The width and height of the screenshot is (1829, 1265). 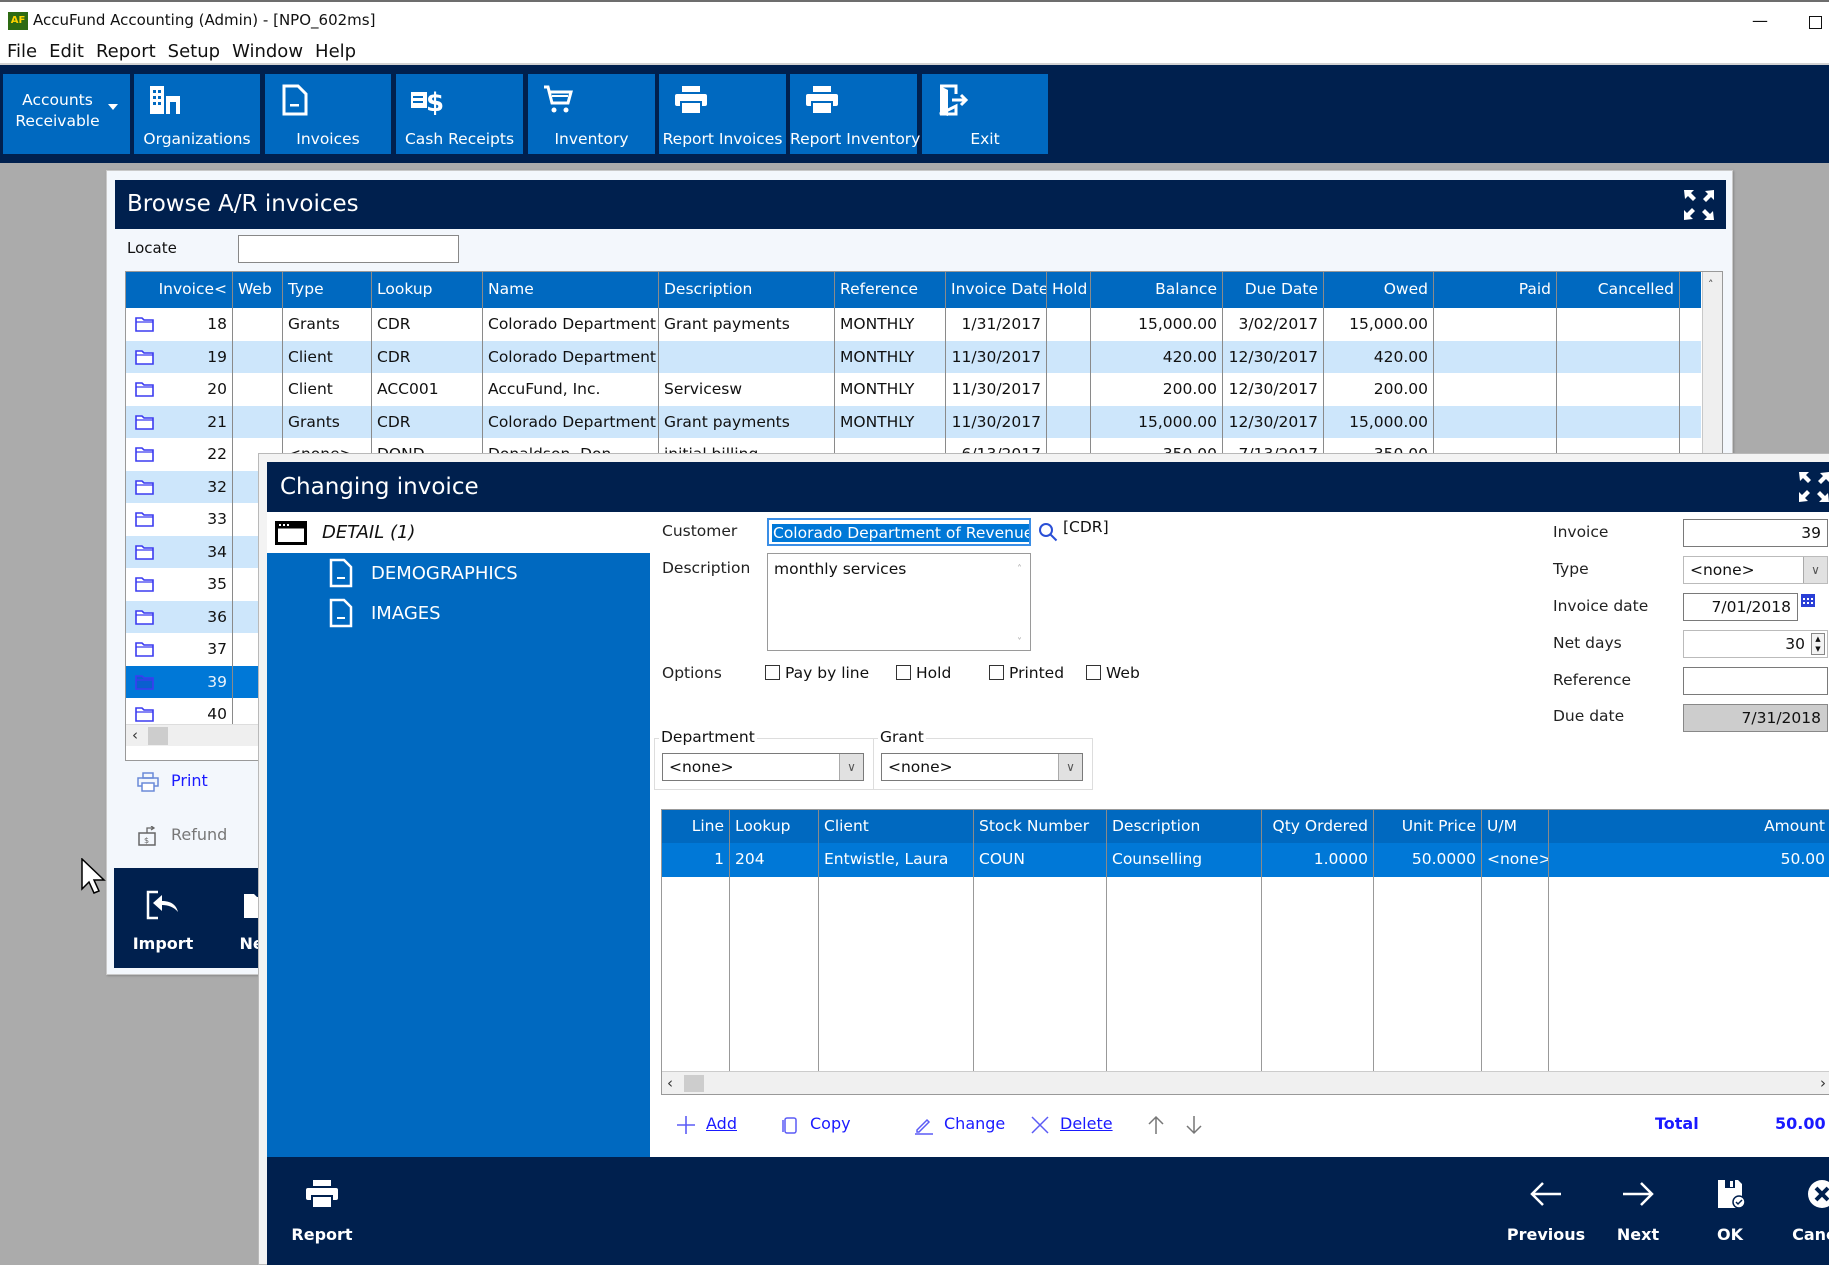 I want to click on column-header-qty-ordered: Qty Ordered, so click(x=1318, y=826).